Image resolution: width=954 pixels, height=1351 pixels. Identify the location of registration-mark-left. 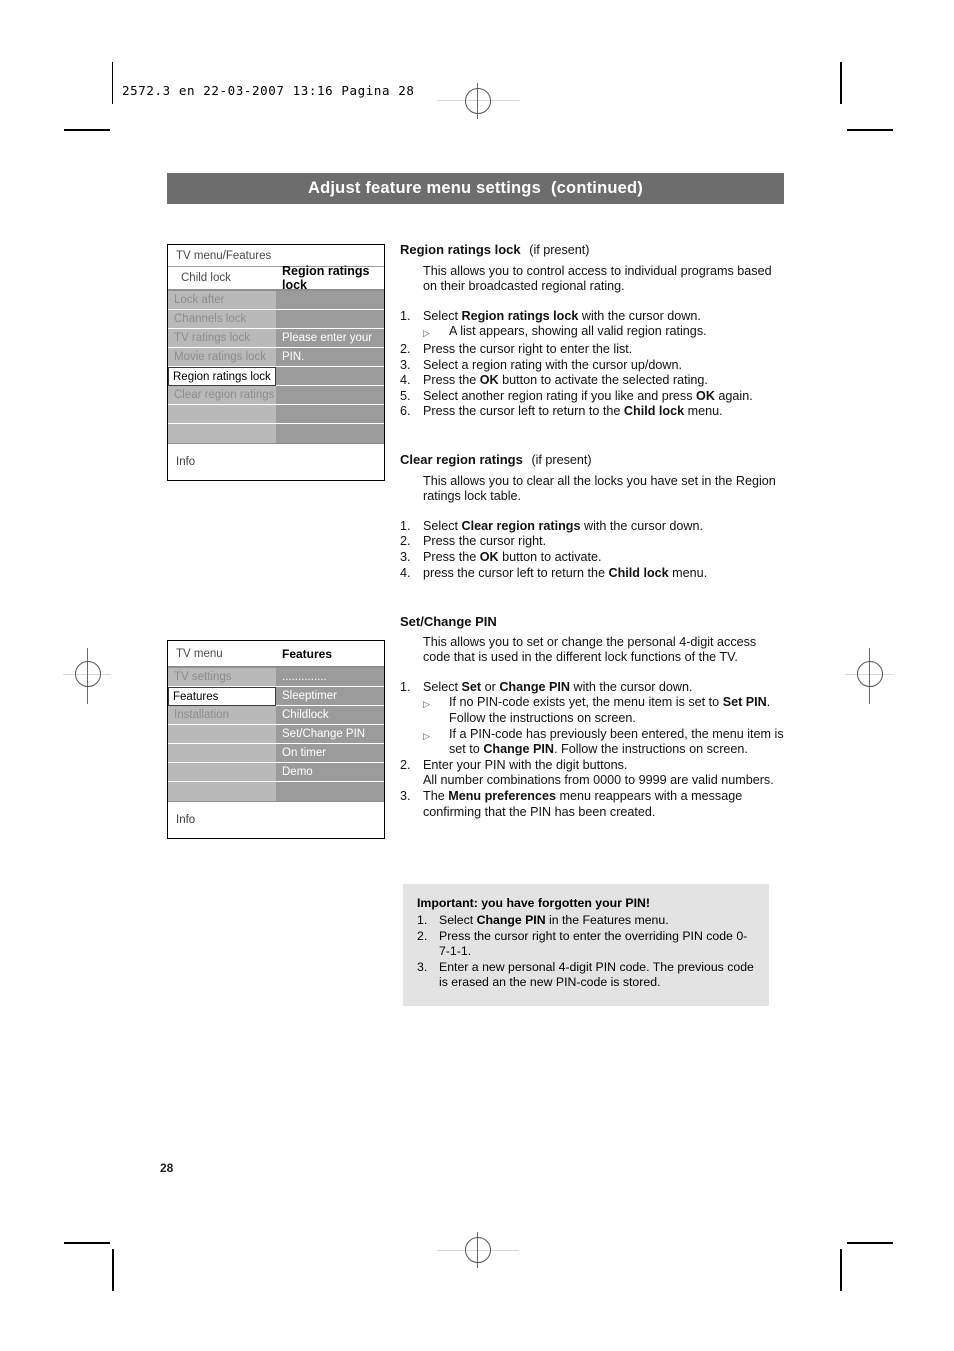
(88, 674).